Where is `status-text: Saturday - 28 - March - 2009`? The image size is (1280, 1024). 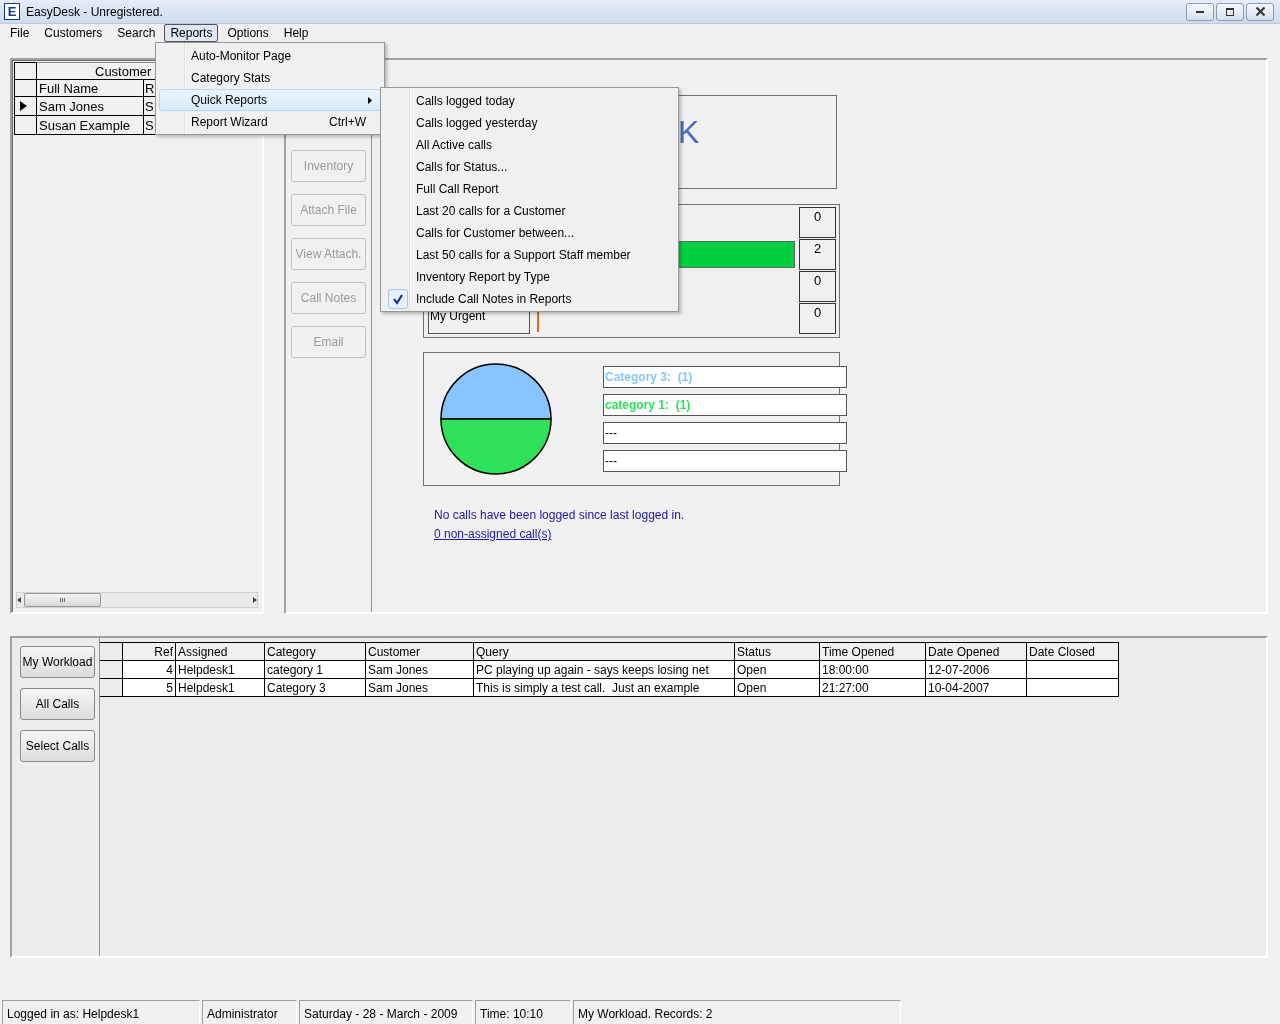 status-text: Saturday - 28 - March - 2009 is located at coordinates (386, 1012).